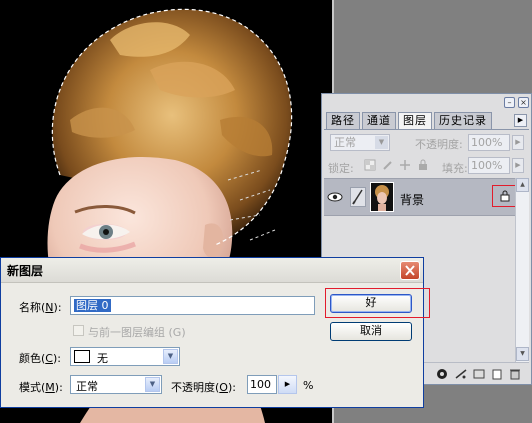 This screenshot has height=423, width=532. What do you see at coordinates (415, 120) in the screenshot?
I see `tab-layers: 图层` at bounding box center [415, 120].